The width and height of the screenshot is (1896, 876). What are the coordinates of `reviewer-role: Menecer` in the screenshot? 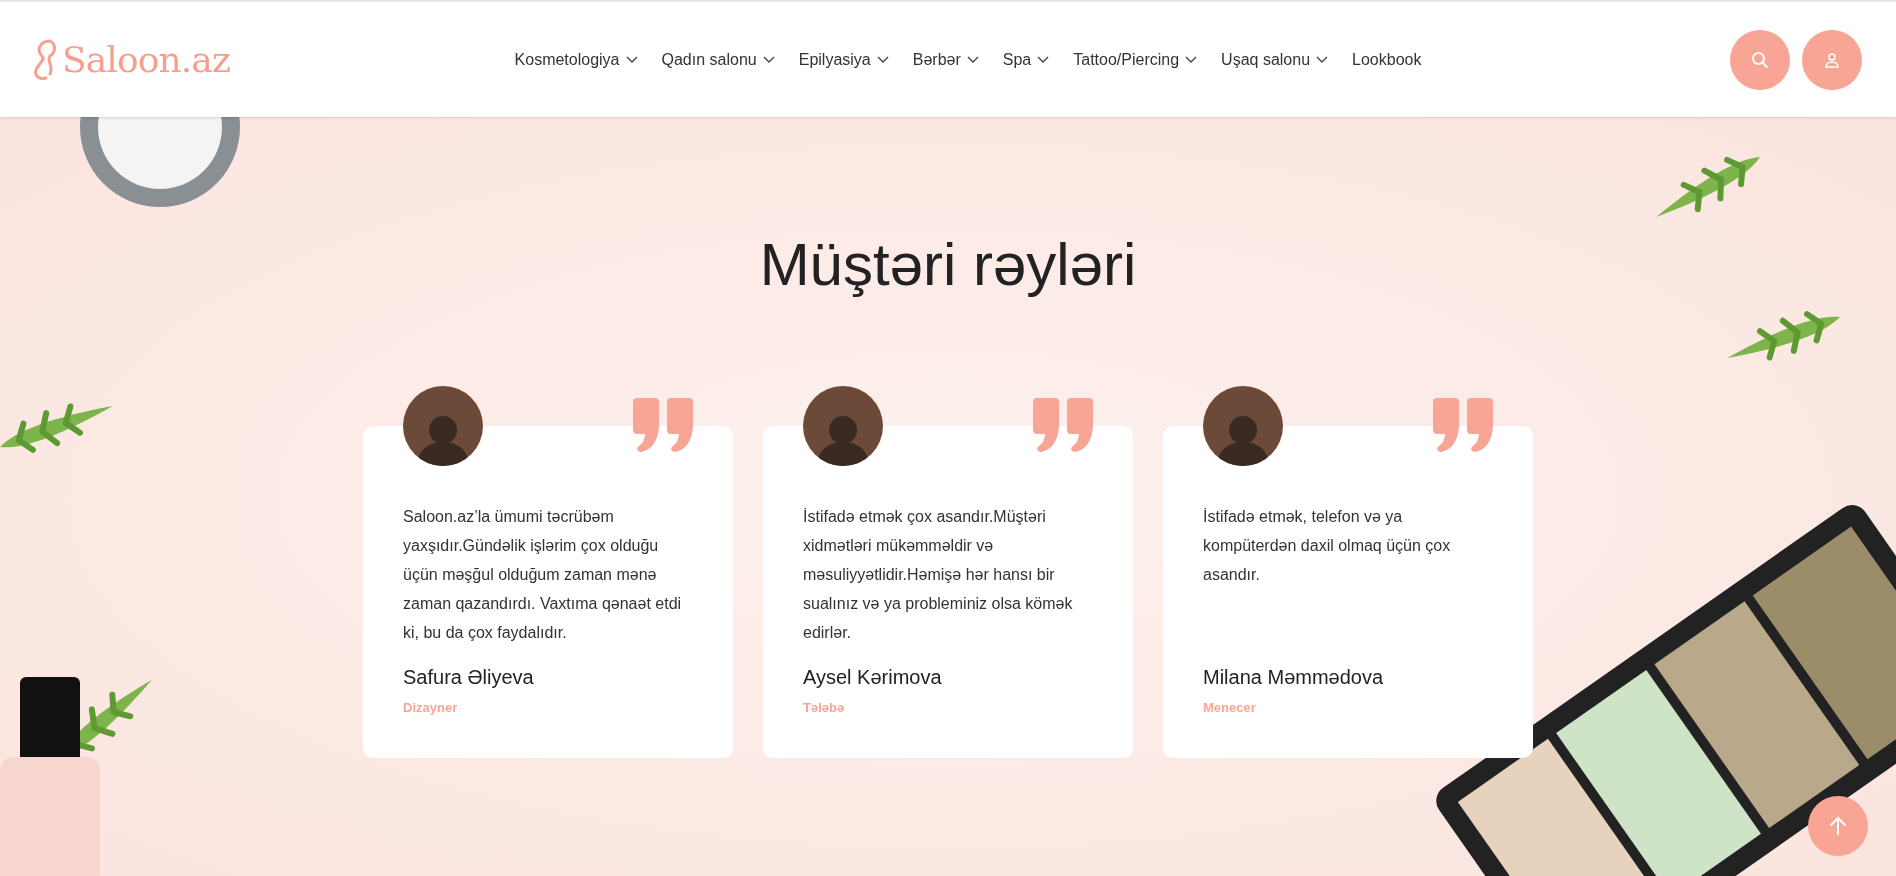 It's located at (1230, 708).